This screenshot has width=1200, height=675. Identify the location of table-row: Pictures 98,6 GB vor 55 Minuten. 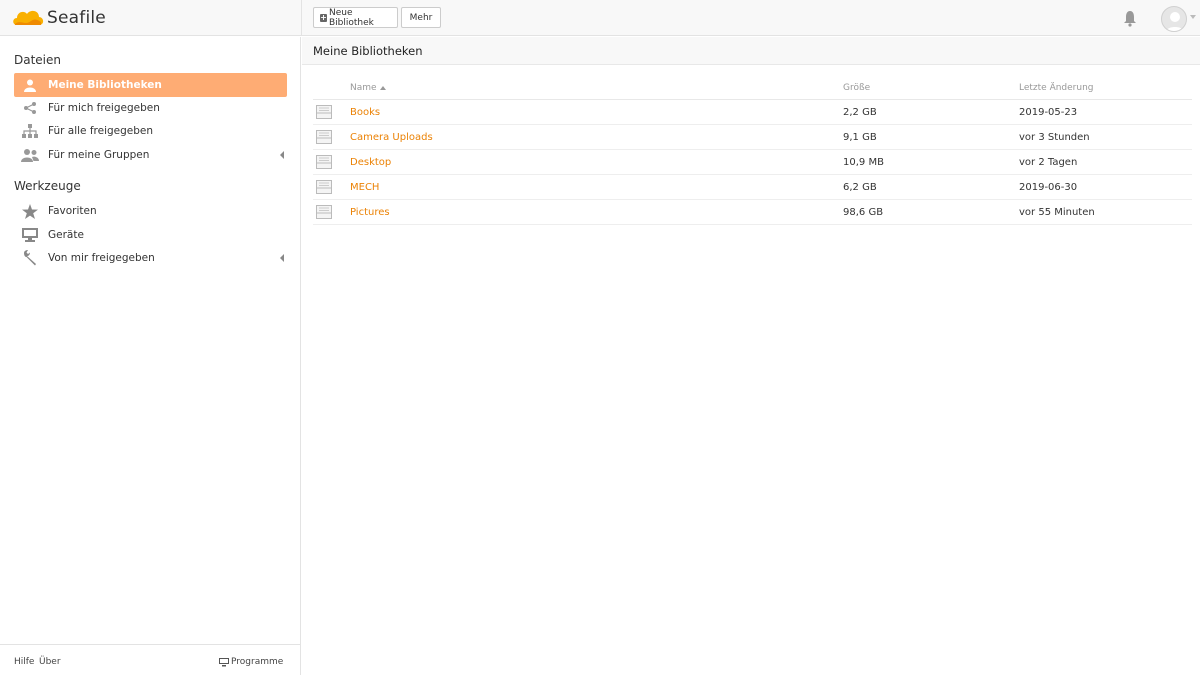
(752, 212).